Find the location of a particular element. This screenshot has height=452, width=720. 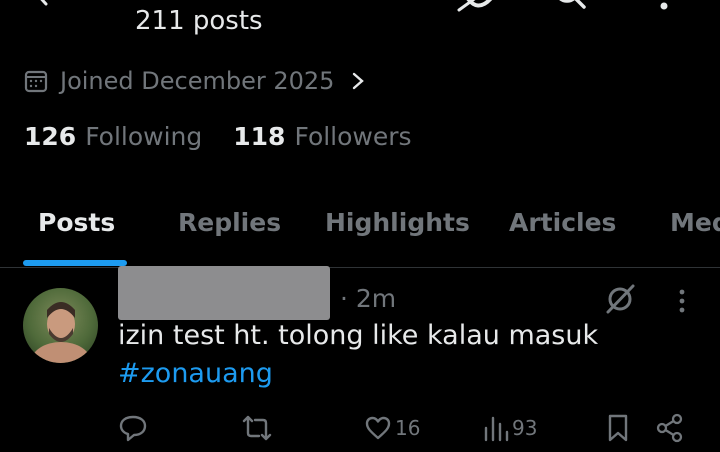

follow-stats: 126 Following 118 Followers is located at coordinates (218, 136).